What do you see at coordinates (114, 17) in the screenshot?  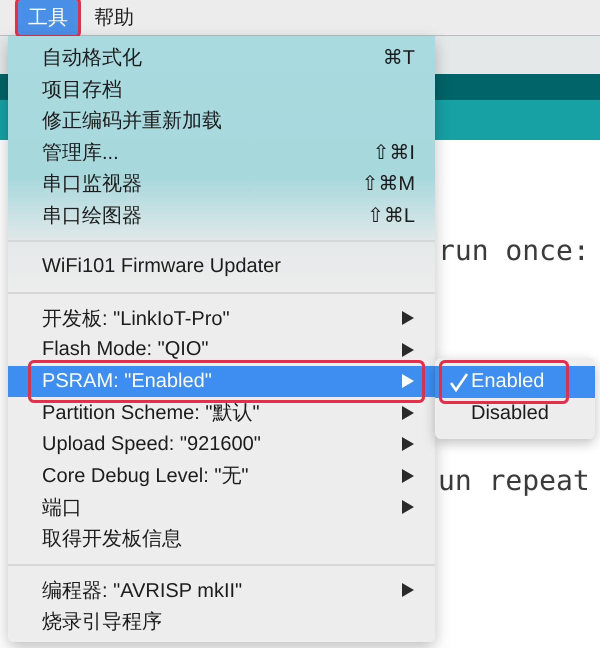 I see `menu-title: 帮助` at bounding box center [114, 17].